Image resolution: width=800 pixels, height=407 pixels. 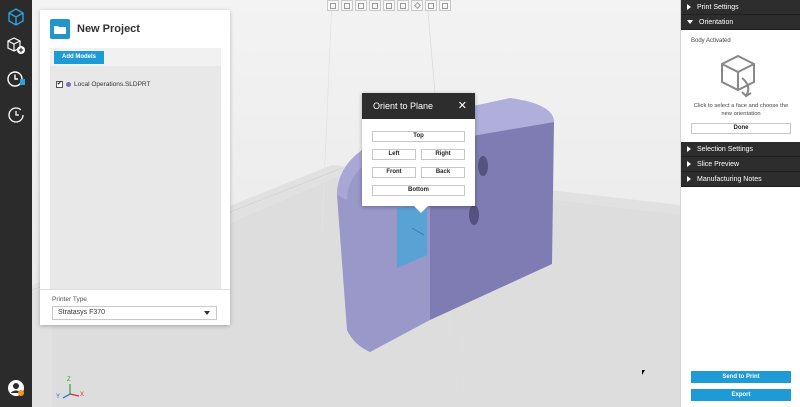 I want to click on orient-front-button: Front, so click(x=394, y=172).